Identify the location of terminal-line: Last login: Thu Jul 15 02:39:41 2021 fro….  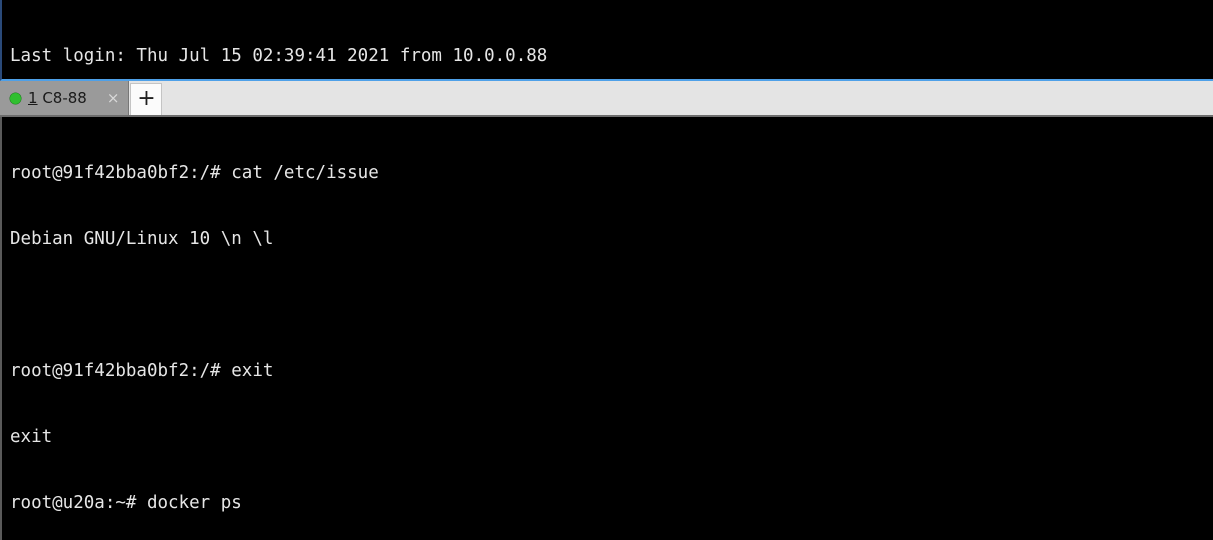
(279, 56).